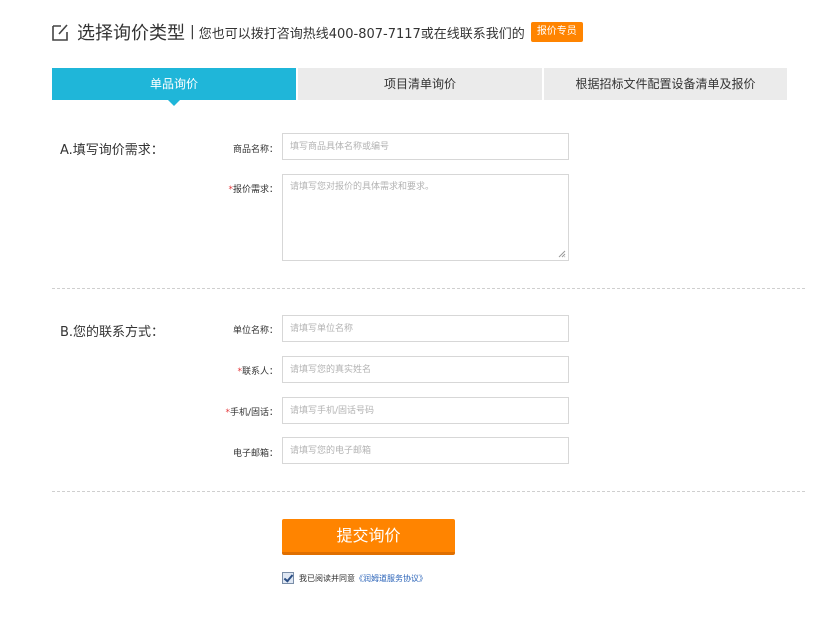 This screenshot has width=829, height=617. I want to click on contact-label: *联系人：, so click(233, 370).